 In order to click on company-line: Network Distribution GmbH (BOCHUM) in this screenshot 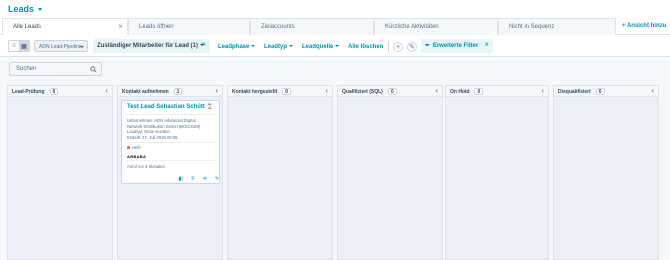, I will do `click(164, 126)`.